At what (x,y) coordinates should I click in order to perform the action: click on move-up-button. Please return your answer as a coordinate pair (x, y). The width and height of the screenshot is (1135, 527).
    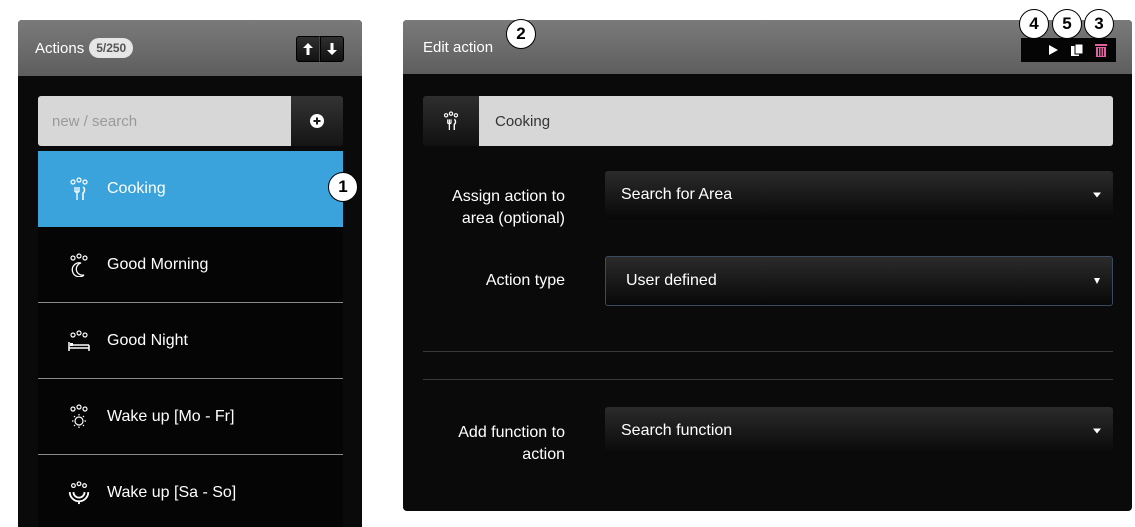
    Looking at the image, I should click on (308, 49).